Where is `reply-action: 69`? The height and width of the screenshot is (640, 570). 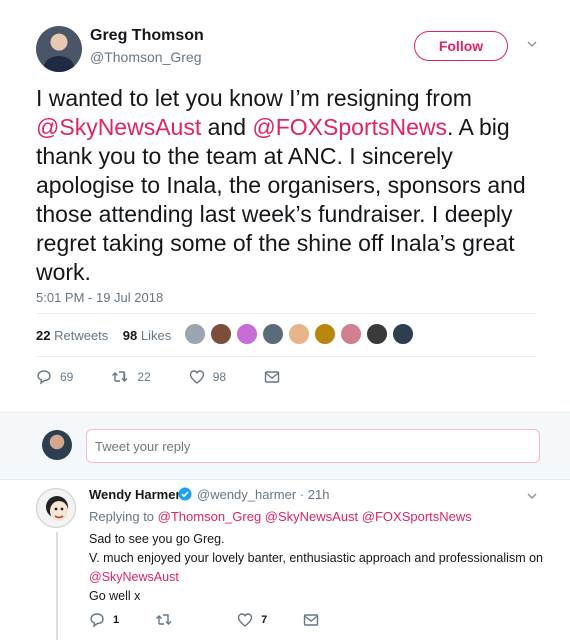 reply-action: 69 is located at coordinates (54, 377).